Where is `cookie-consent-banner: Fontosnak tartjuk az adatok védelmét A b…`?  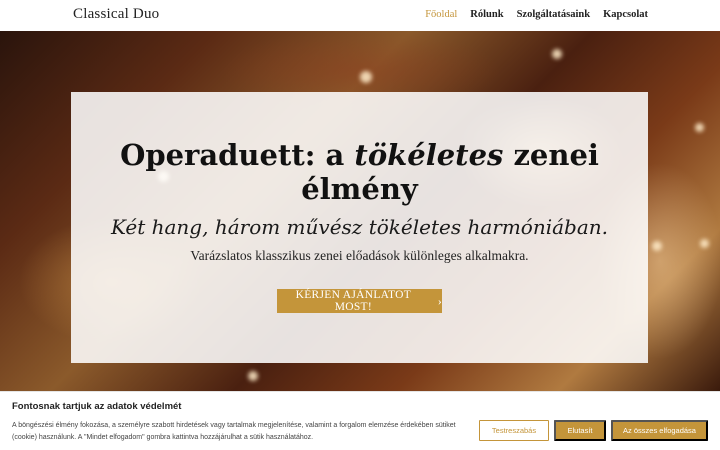 cookie-consent-banner: Fontosnak tartjuk az adatok védelmét A b… is located at coordinates (360, 420).